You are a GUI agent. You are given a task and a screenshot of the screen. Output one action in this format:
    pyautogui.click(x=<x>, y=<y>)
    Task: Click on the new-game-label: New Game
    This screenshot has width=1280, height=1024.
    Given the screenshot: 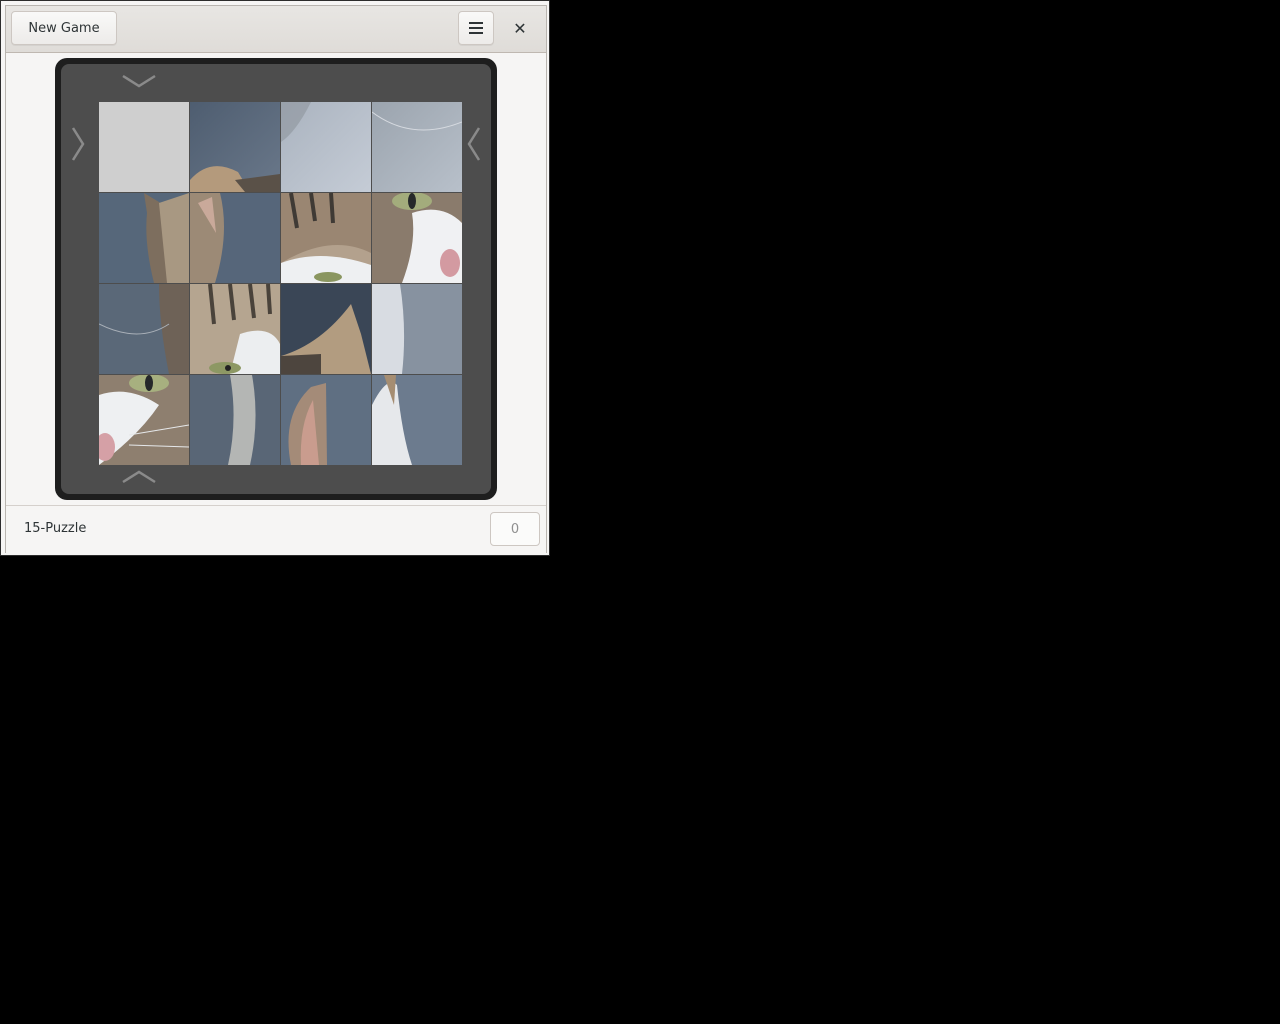 What is the action you would take?
    pyautogui.click(x=64, y=28)
    